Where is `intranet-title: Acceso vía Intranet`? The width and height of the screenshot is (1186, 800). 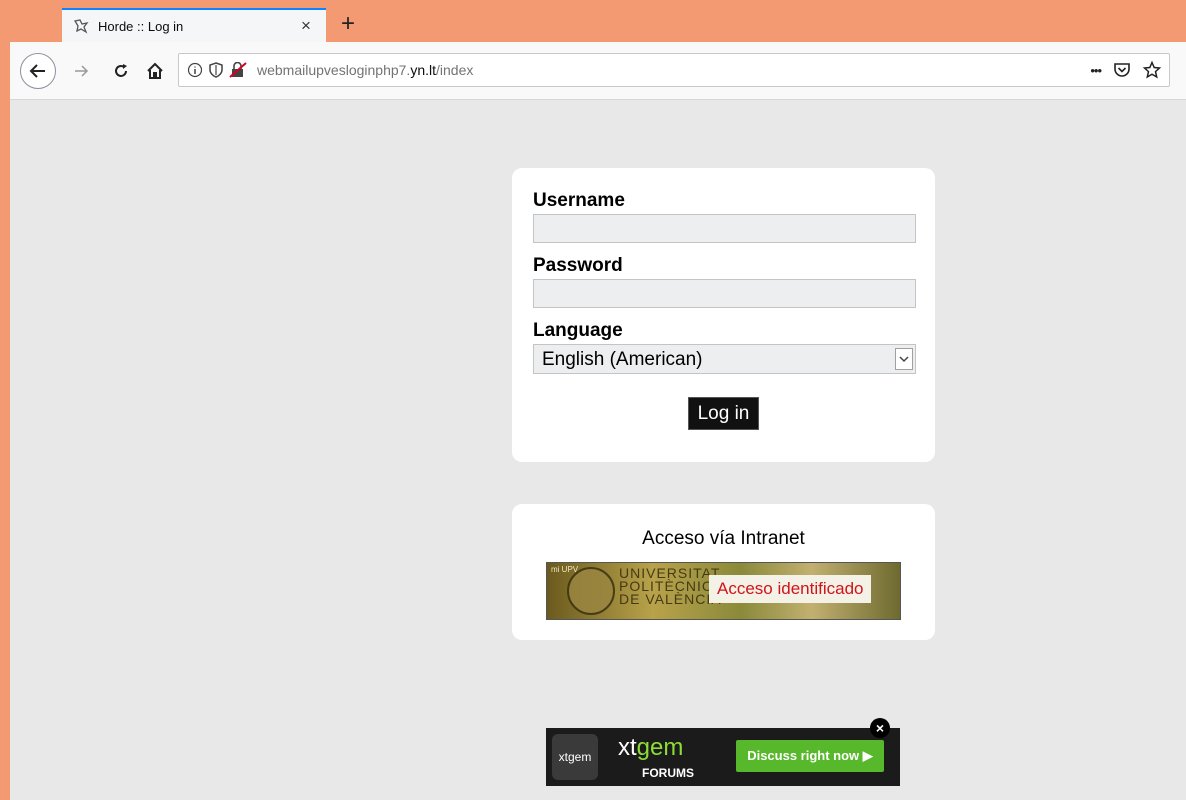 intranet-title: Acceso vía Intranet is located at coordinates (723, 538).